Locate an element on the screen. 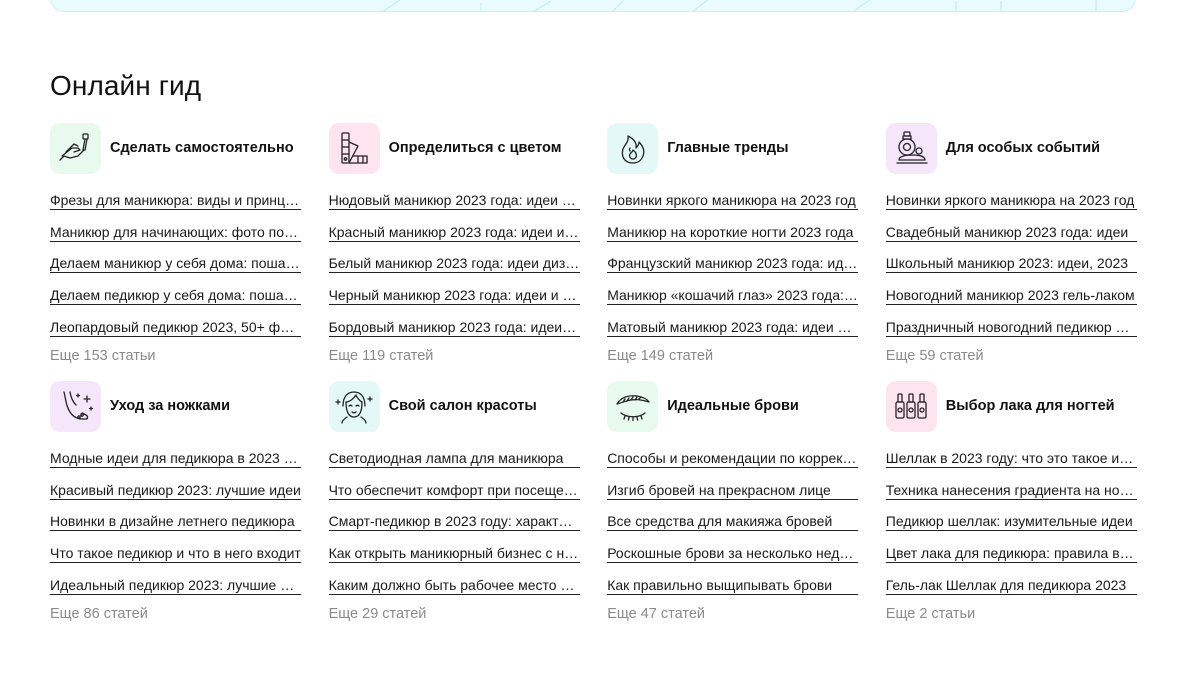 The image size is (1200, 677). card-title: Для особых событий is located at coordinates (1023, 148).